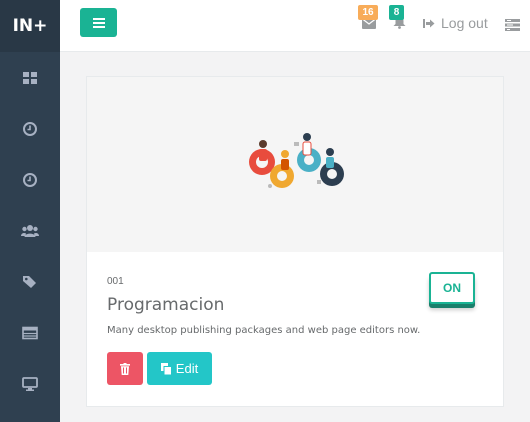 The width and height of the screenshot is (530, 422). I want to click on dashboard-icon, so click(30, 77).